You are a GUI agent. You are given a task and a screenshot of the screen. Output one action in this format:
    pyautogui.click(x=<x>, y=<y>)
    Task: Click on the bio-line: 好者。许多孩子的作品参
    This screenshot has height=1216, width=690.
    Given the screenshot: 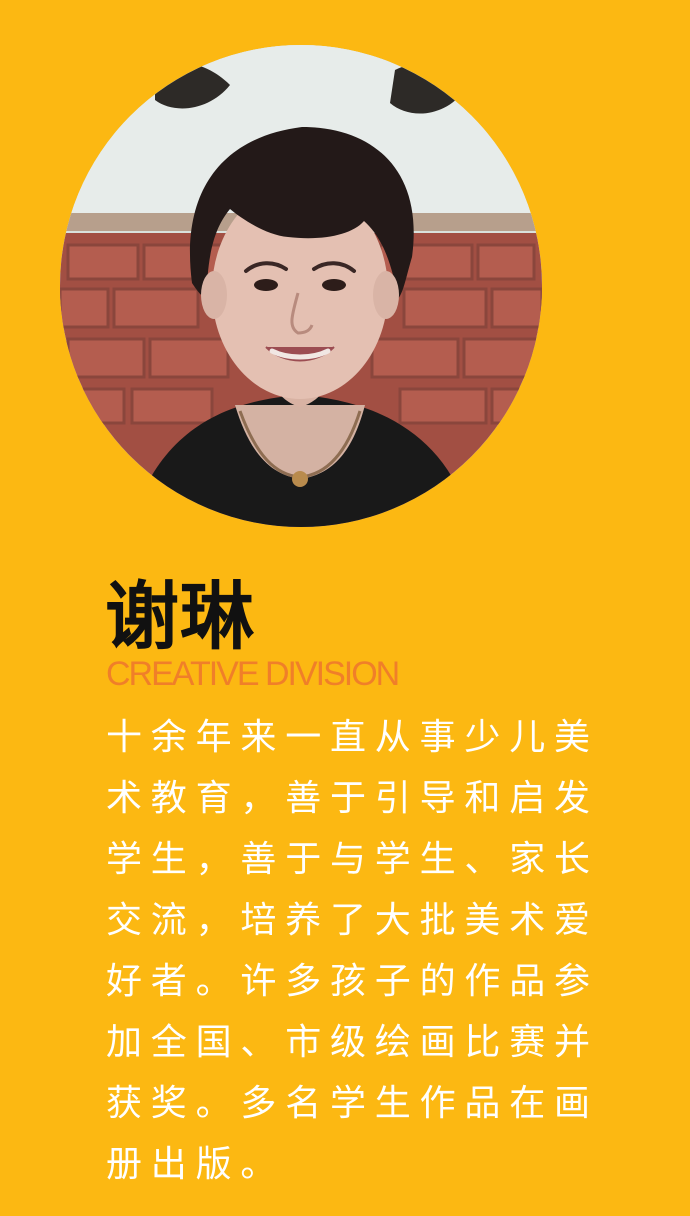 What is the action you would take?
    pyautogui.click(x=352, y=981)
    